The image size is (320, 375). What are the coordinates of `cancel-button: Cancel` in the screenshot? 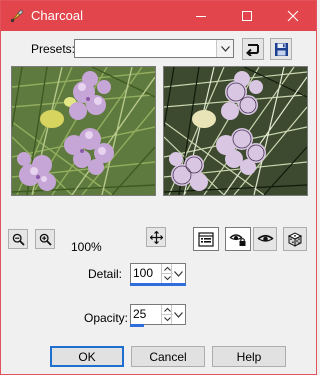 It's located at (168, 356).